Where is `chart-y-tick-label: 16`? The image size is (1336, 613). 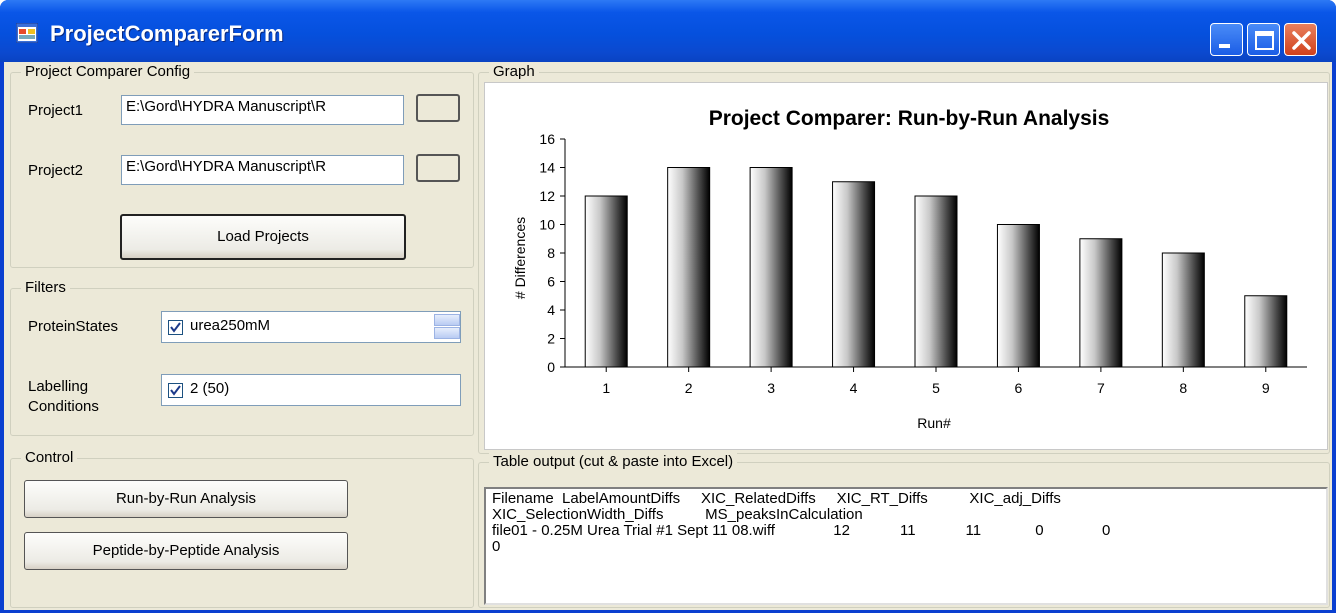
chart-y-tick-label: 16 is located at coordinates (547, 139).